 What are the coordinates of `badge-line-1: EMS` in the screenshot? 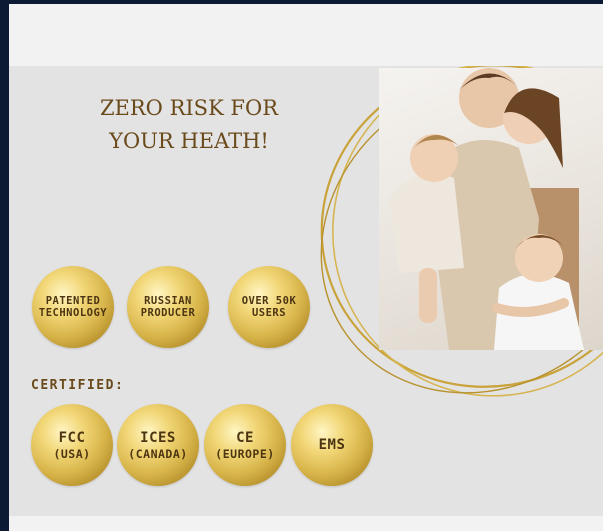 It's located at (332, 444).